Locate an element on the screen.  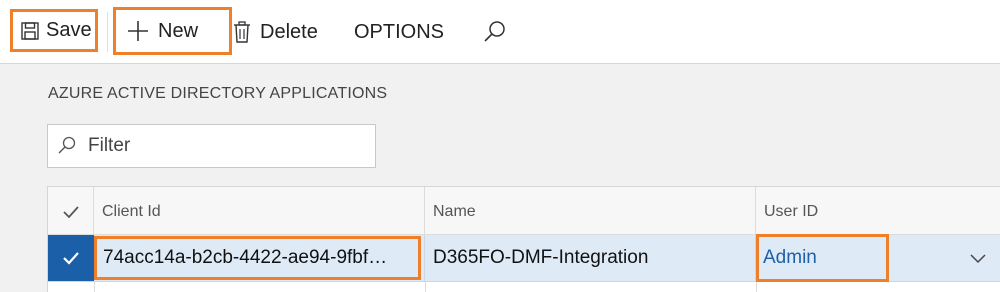
trash-icon is located at coordinates (242, 32).